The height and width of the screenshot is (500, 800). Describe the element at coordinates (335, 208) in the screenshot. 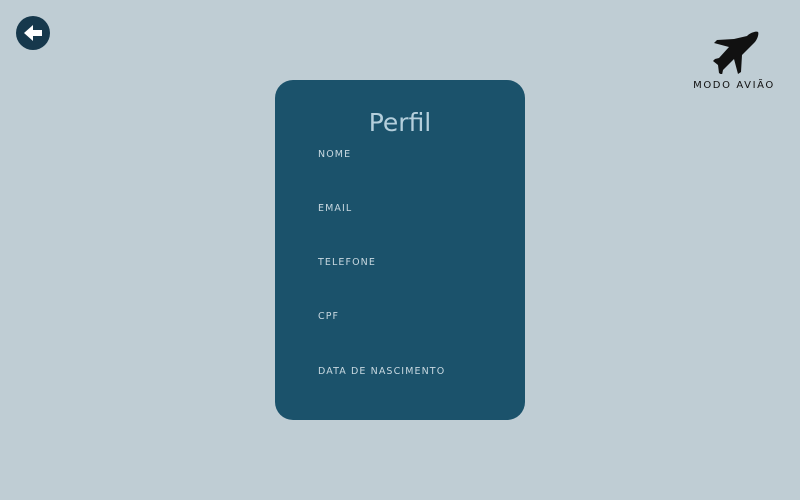

I see `field-label-email: EMAIL` at that location.